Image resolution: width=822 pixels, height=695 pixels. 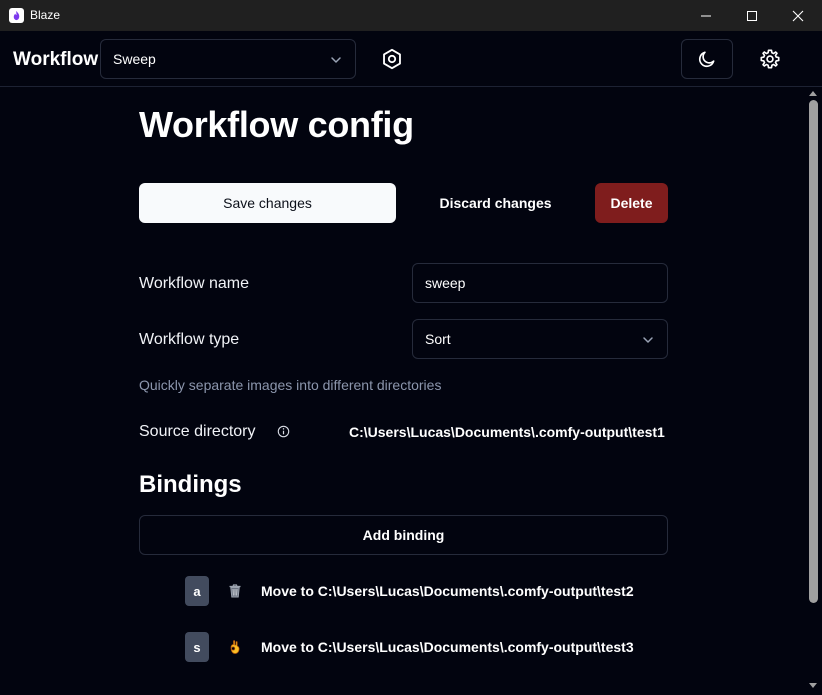 I want to click on flame-icon, so click(x=16, y=15).